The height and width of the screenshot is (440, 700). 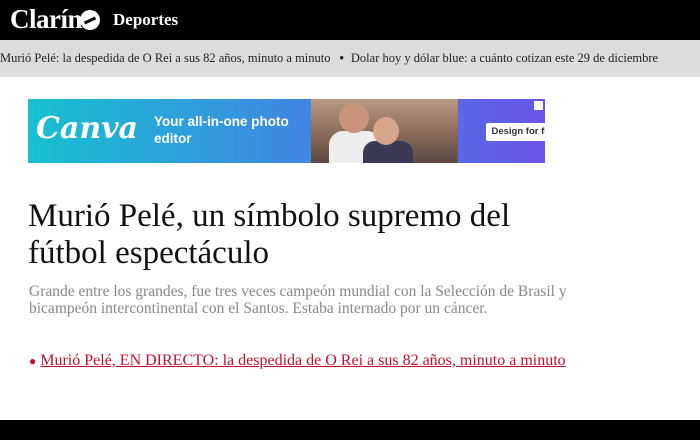 I want to click on ad-tagline: Your all-in-one photo editor, so click(x=221, y=130).